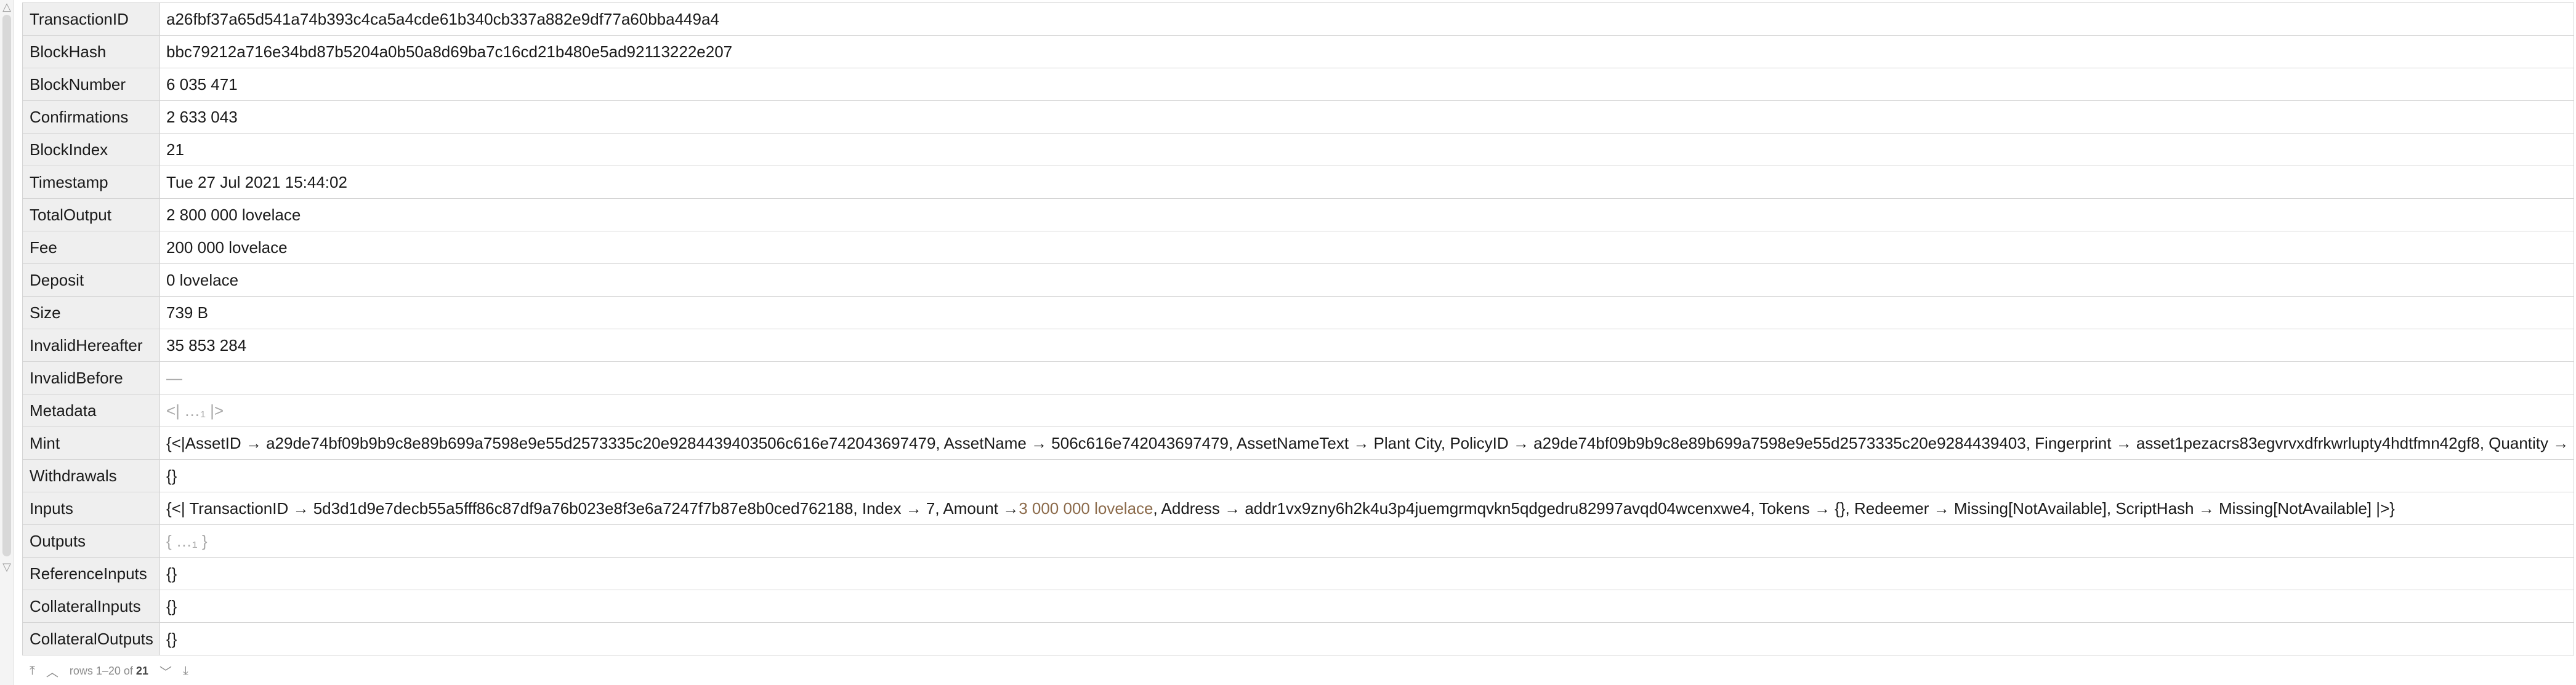  What do you see at coordinates (91, 215) in the screenshot?
I see `row-key: TotalOutput` at bounding box center [91, 215].